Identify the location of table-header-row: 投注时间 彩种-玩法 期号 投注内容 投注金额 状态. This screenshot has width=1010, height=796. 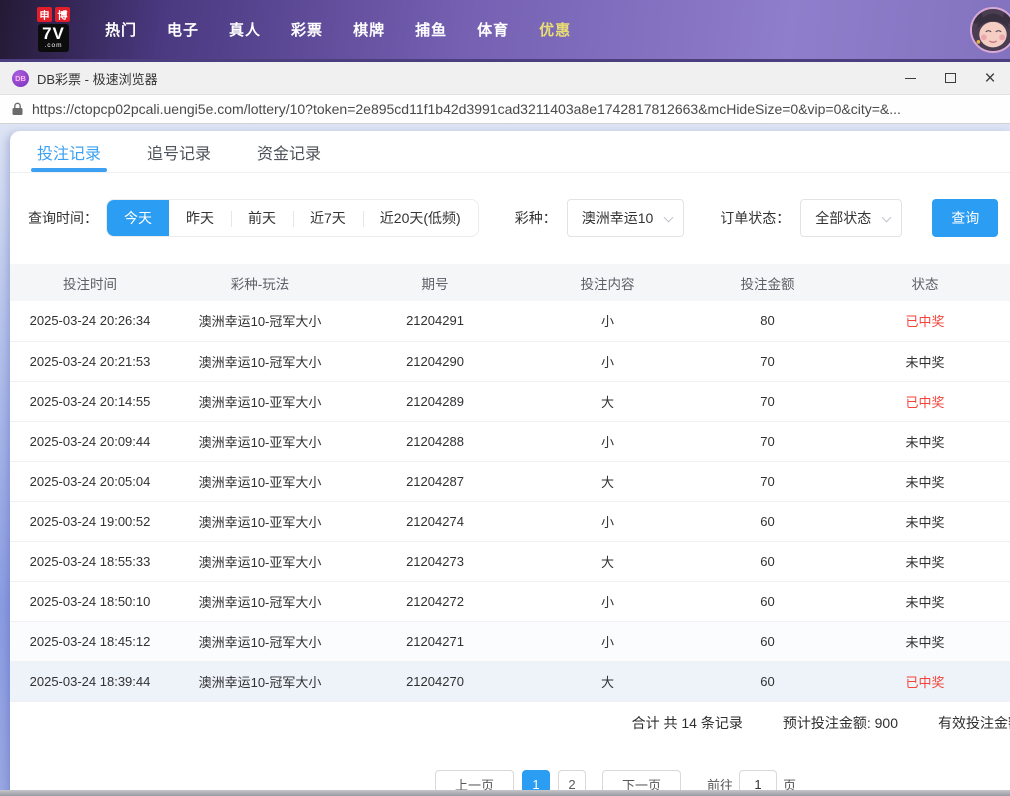
(510, 282).